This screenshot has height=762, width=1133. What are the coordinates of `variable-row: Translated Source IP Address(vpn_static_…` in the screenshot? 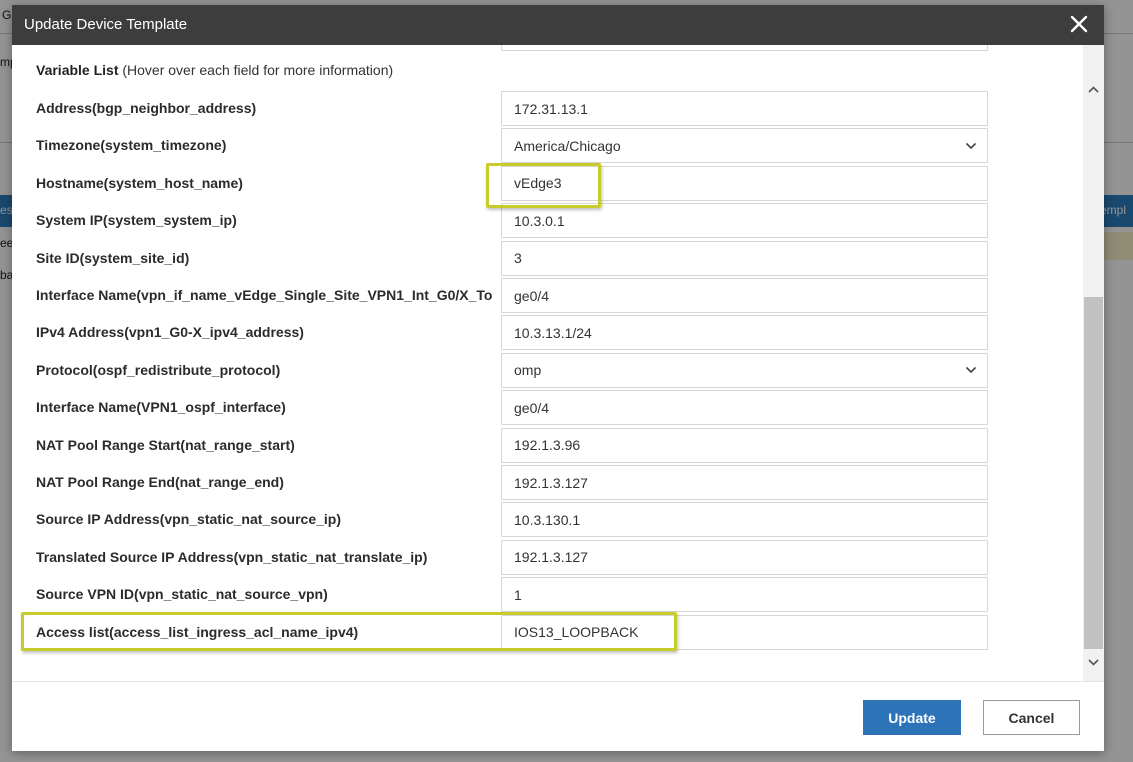 It's located at (547, 557).